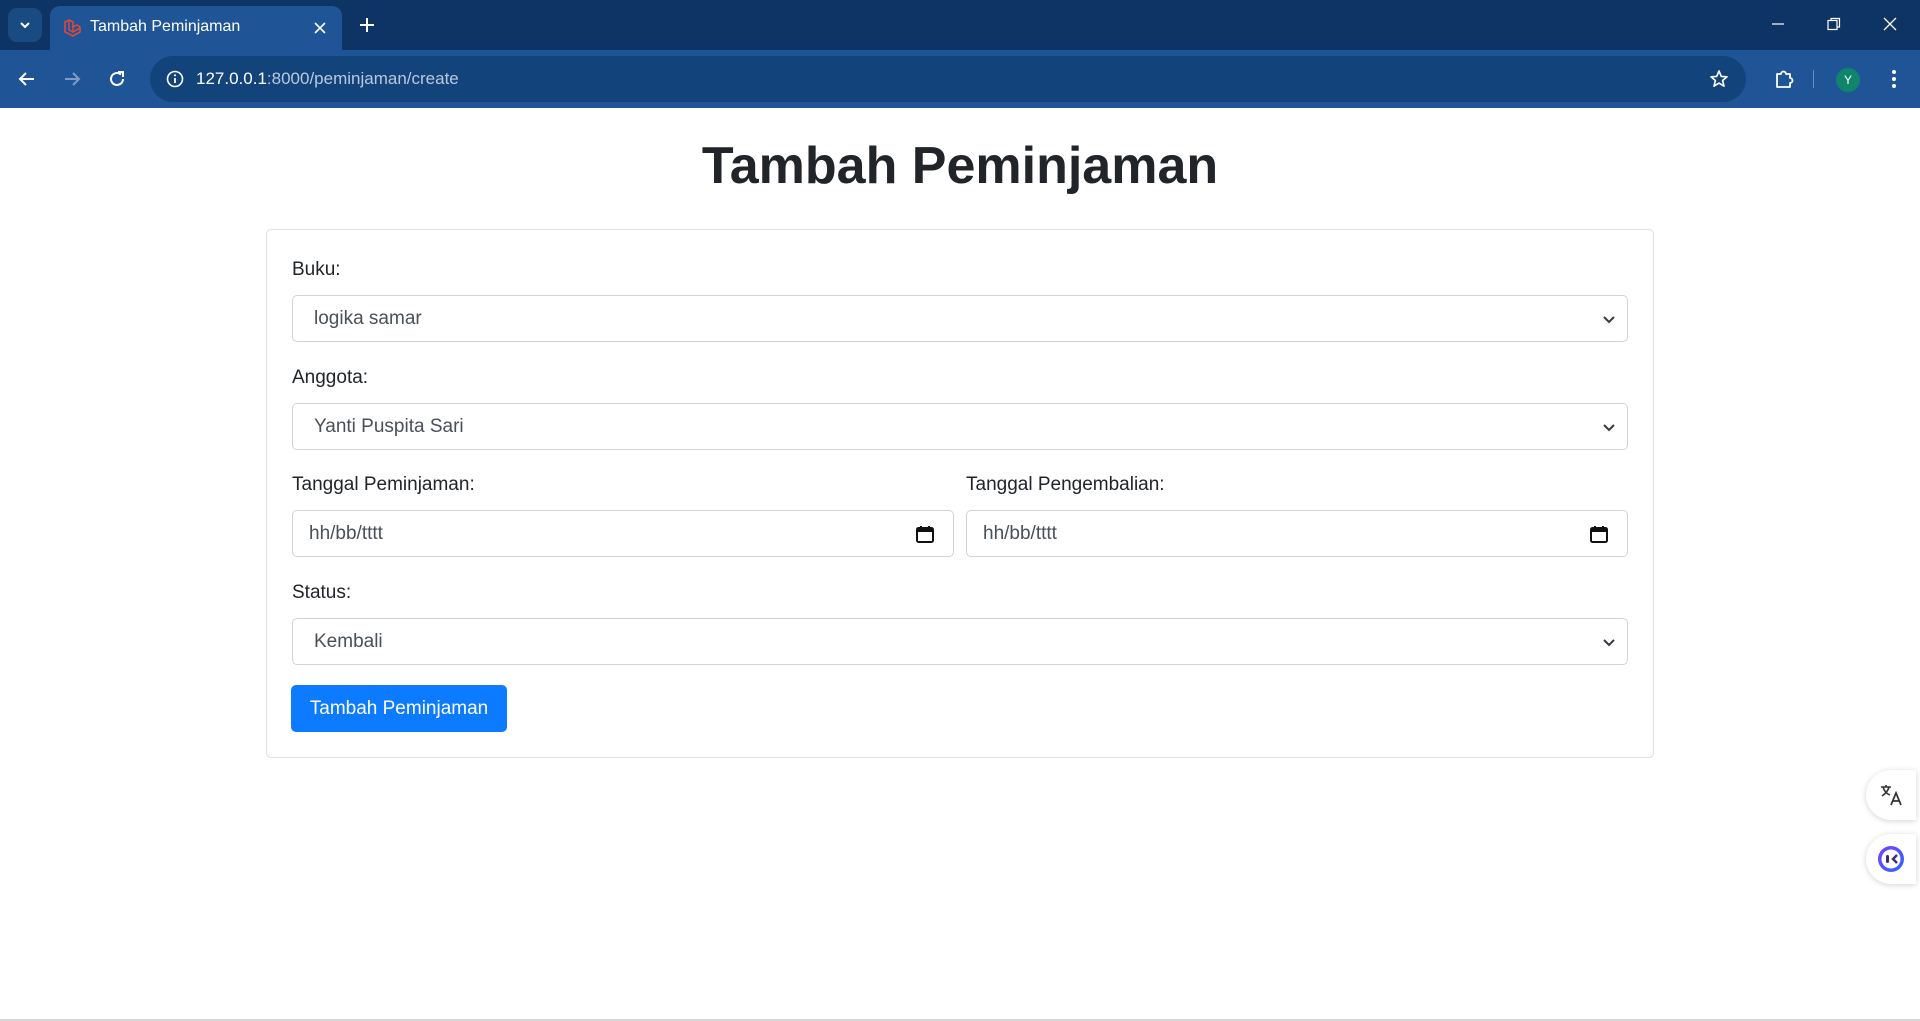 The image size is (1920, 1021). What do you see at coordinates (368, 318) in the screenshot?
I see `buku-select-value: logika samar` at bounding box center [368, 318].